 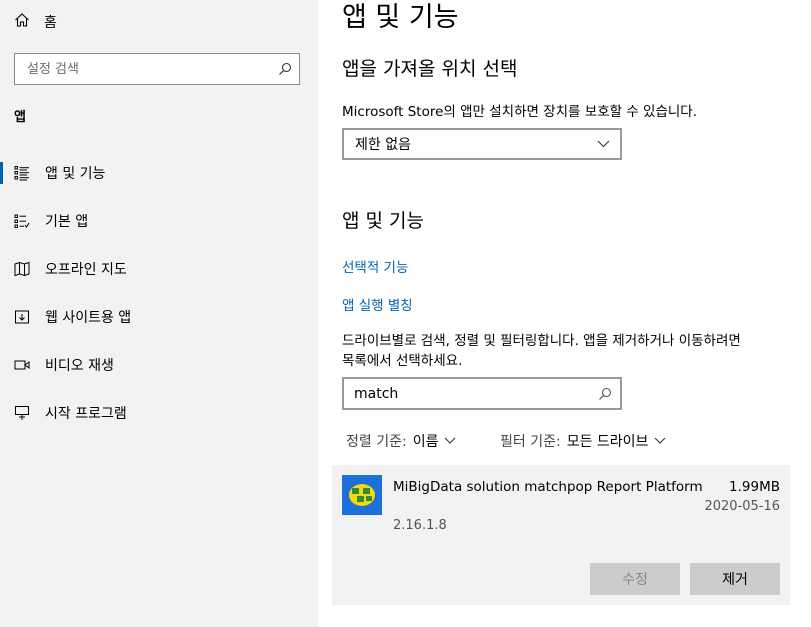 What do you see at coordinates (375, 266) in the screenshot?
I see `optional-features-link: 선택적 기능` at bounding box center [375, 266].